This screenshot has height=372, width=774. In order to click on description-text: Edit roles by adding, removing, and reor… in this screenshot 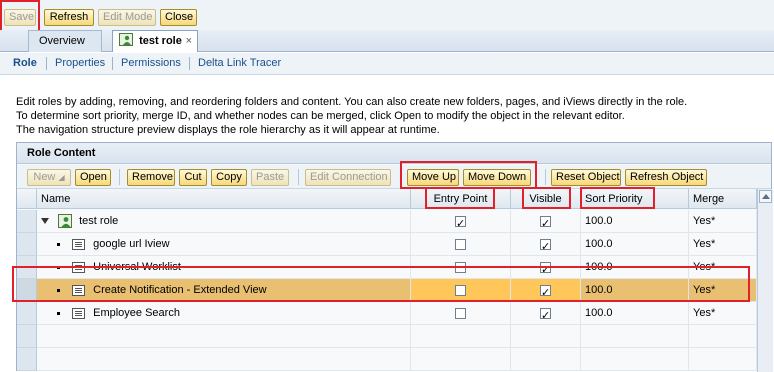, I will do `click(386, 116)`.